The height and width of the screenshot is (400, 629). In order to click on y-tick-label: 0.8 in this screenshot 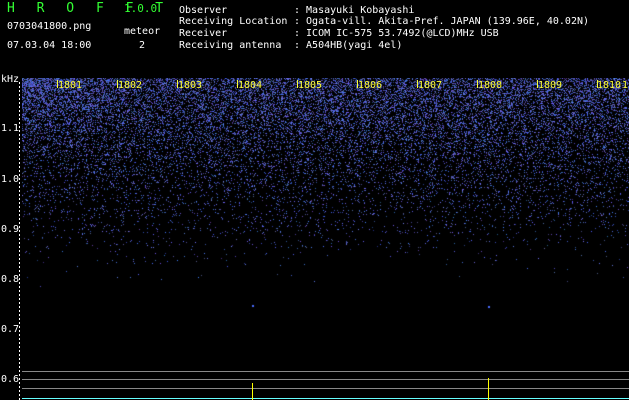, I will do `click(10, 279)`.